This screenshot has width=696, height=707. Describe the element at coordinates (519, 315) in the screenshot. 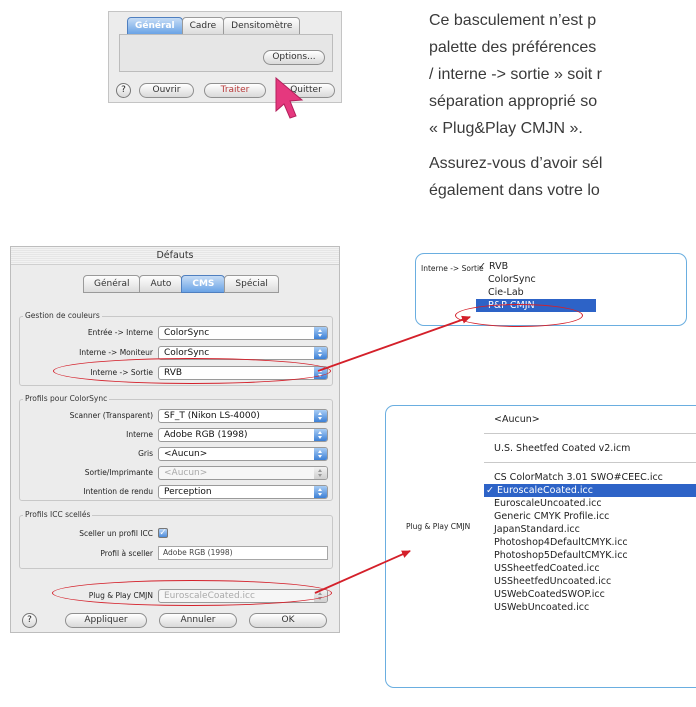

I see `highlight-ppcmjn-ellipse` at that location.